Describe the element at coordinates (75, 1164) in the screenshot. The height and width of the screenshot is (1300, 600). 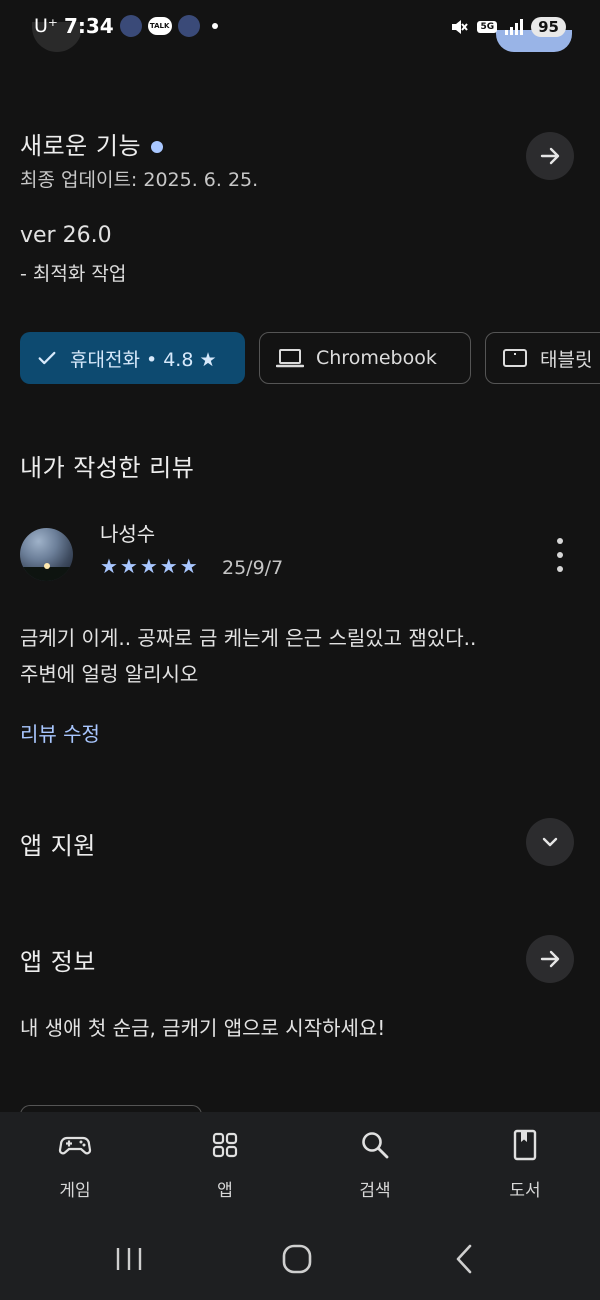
I see `nav-games: 게임` at that location.